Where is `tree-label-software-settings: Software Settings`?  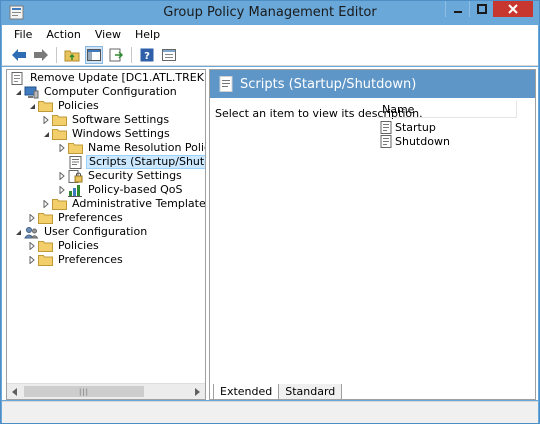
tree-label-software-settings: Software Settings is located at coordinates (121, 119).